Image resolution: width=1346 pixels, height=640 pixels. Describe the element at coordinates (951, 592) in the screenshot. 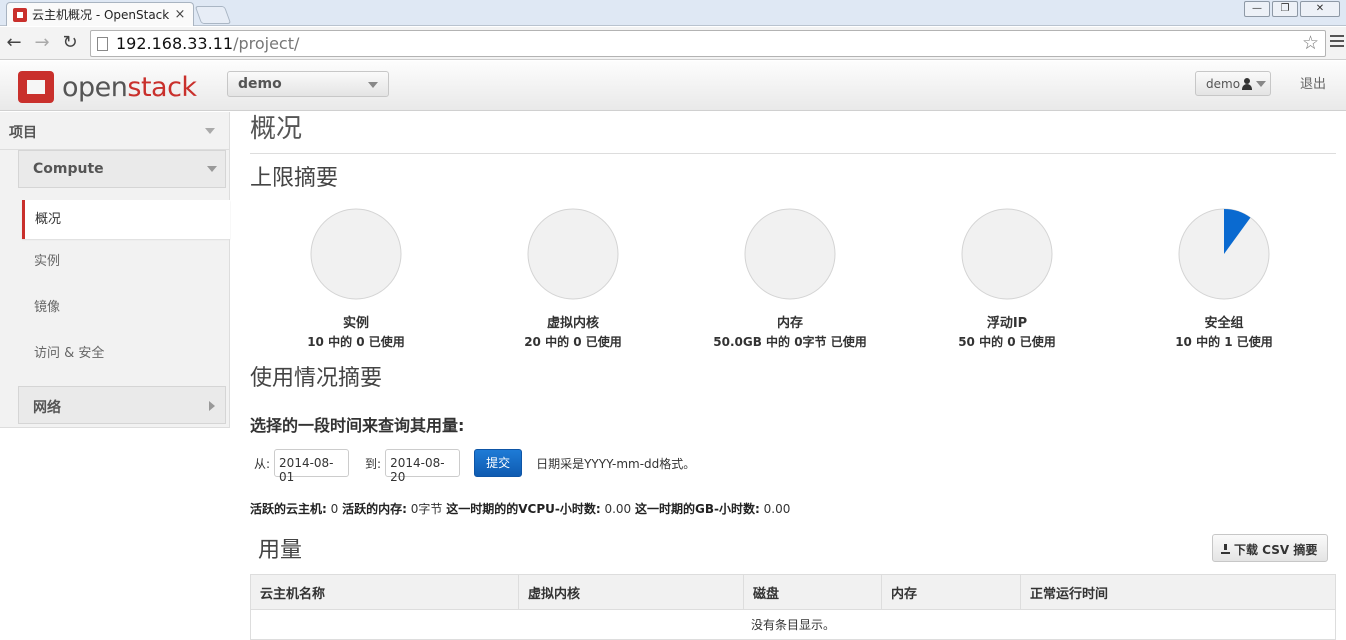

I see `column-header-memory: 内存` at that location.